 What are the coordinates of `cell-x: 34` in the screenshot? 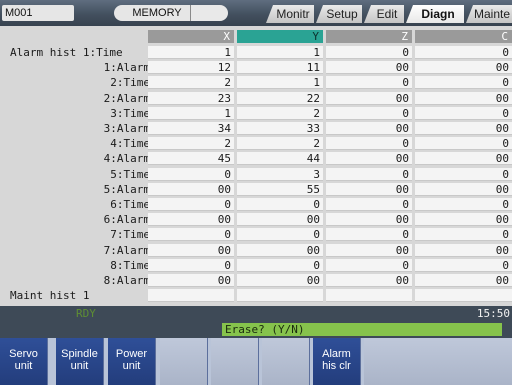 It's located at (191, 128).